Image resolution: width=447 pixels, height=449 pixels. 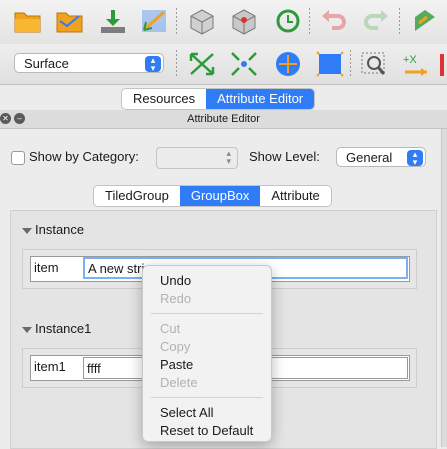 I want to click on item-label: item, so click(x=46, y=267).